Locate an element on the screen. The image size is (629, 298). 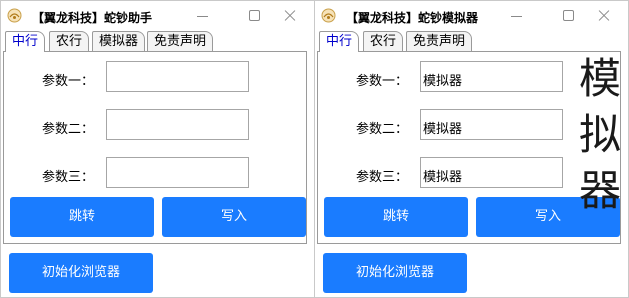
simulator-banner: 模 拟 器 is located at coordinates (600, 135).